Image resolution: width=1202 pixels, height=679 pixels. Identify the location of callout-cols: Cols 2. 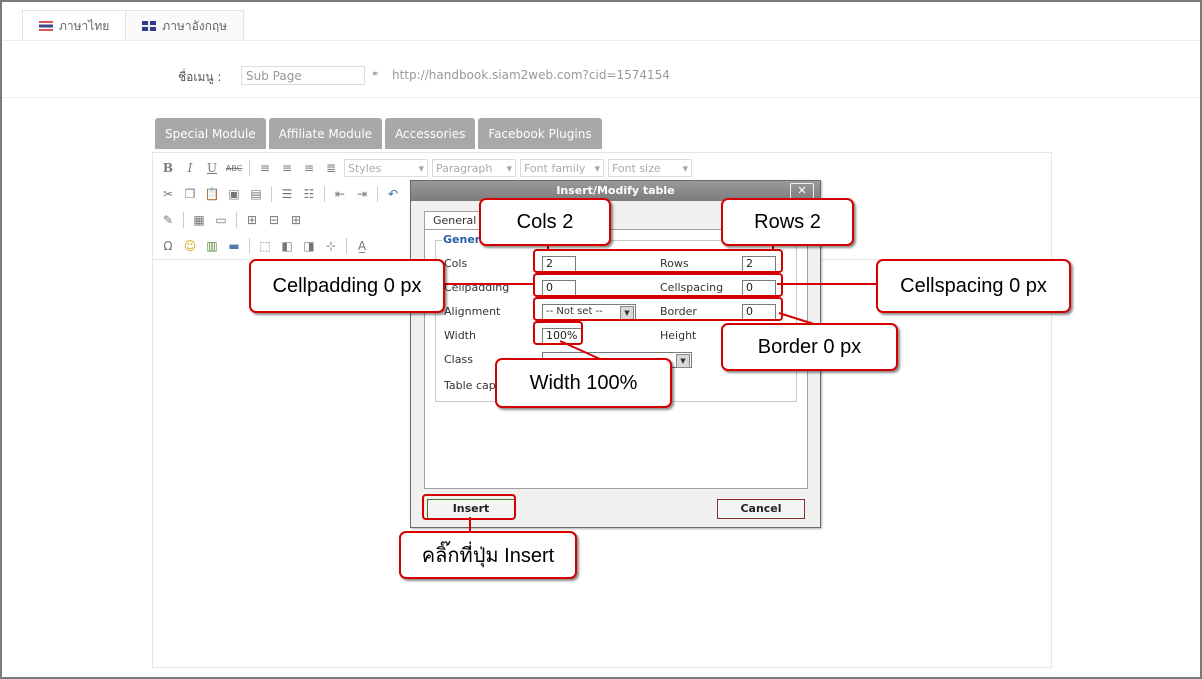
(545, 222).